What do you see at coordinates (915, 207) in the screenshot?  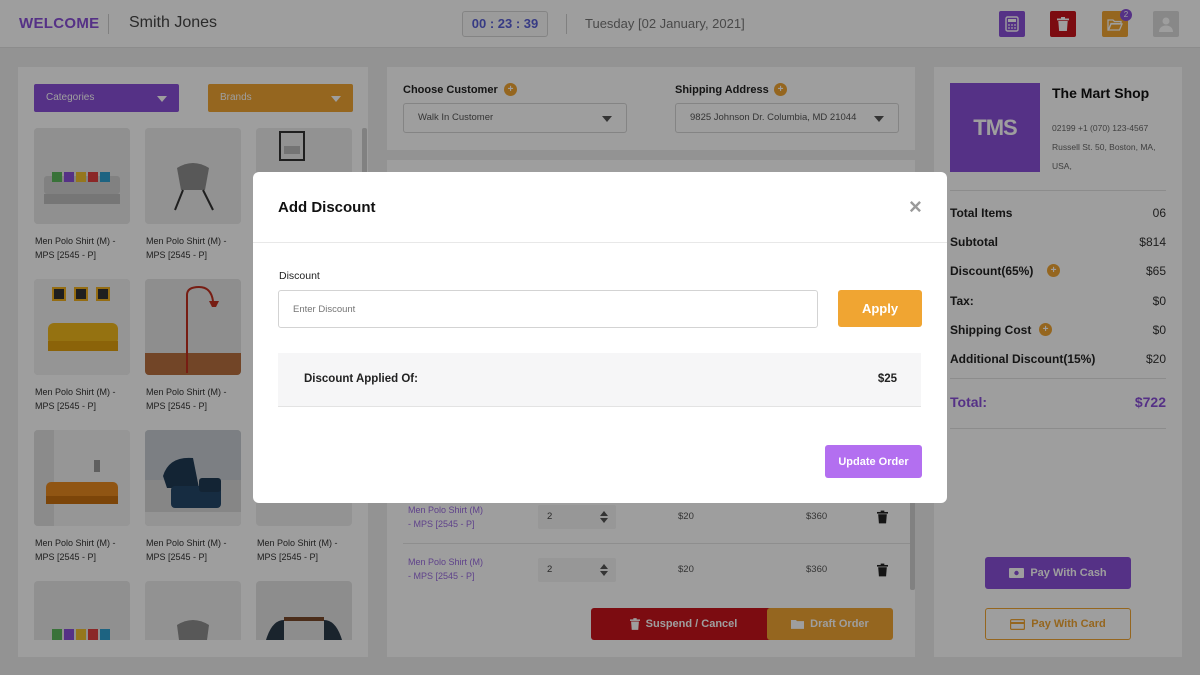 I see `close-icon: ×` at bounding box center [915, 207].